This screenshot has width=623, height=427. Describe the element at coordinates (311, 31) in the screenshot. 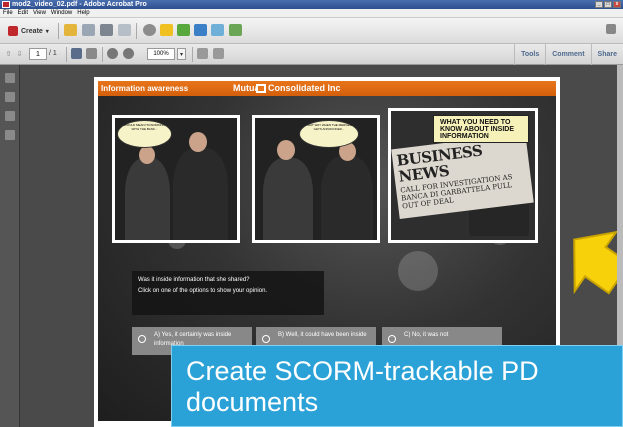

I see `main-toolbar: Create ▾` at that location.